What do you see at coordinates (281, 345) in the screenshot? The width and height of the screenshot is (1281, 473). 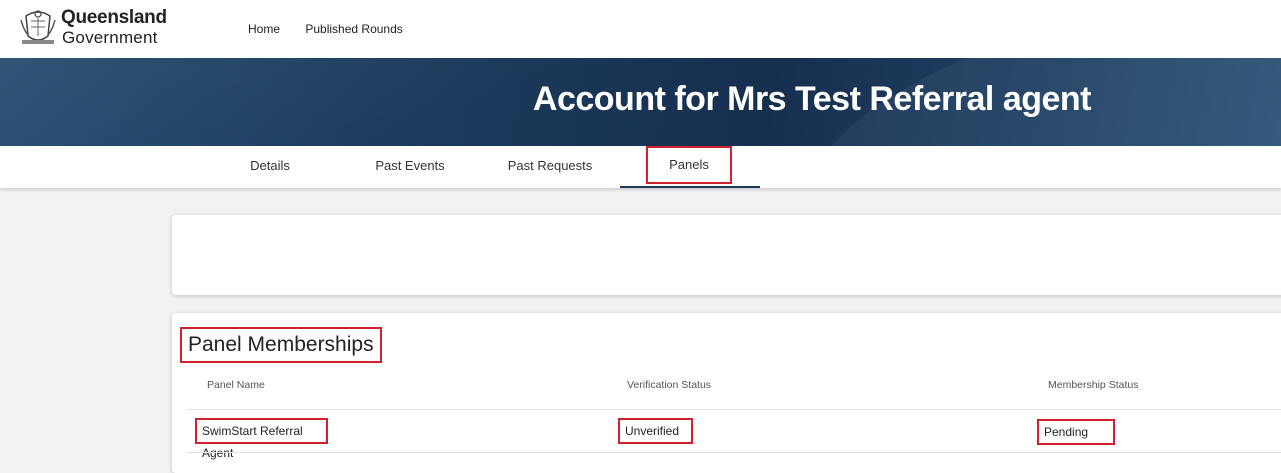 I see `panel-memberships-heading: Panel Memberships` at bounding box center [281, 345].